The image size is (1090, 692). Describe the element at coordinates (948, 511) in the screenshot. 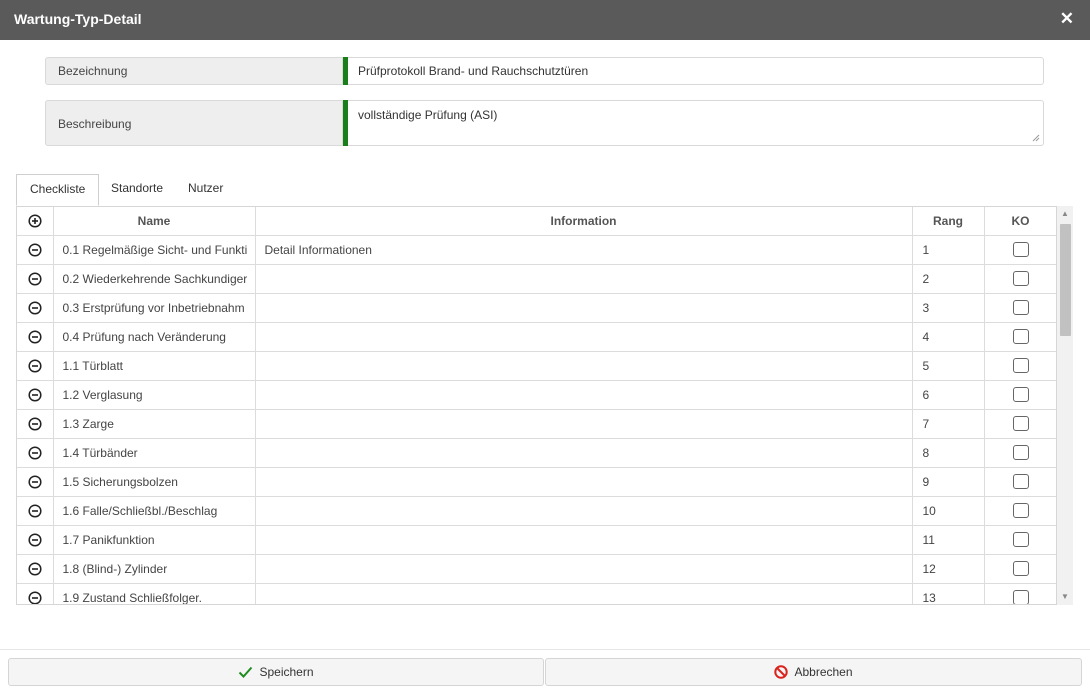

I see `rang-cell: 10` at that location.